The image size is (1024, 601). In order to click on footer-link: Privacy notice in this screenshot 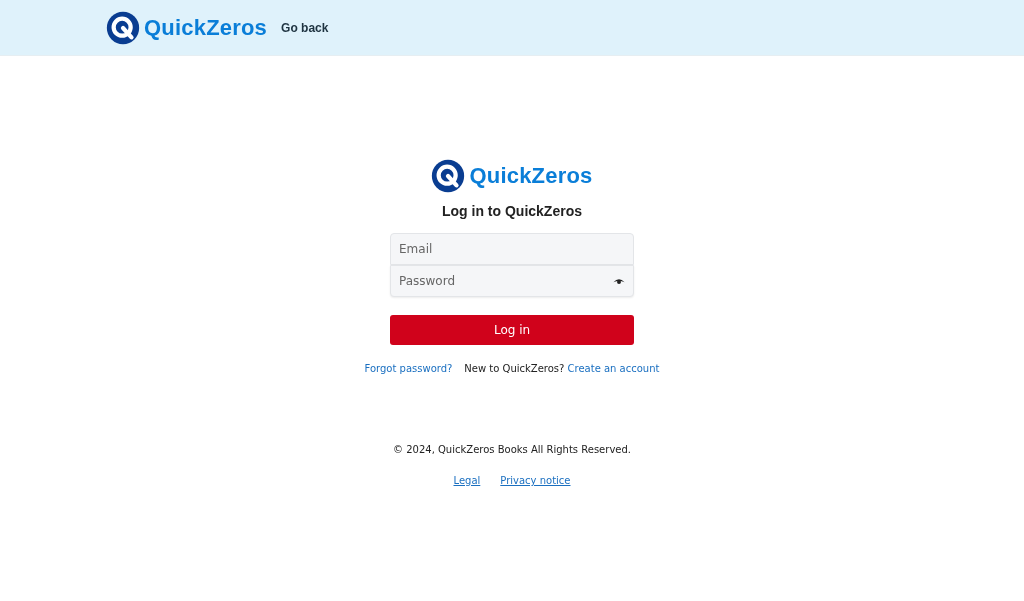, I will do `click(535, 480)`.